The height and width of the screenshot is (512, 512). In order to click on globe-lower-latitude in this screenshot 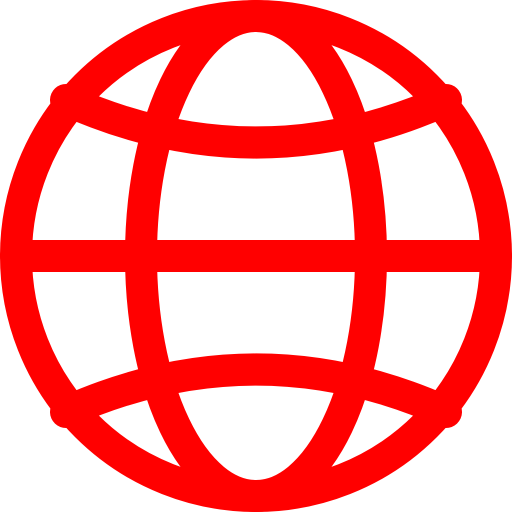, I will do `click(256, 390)`.